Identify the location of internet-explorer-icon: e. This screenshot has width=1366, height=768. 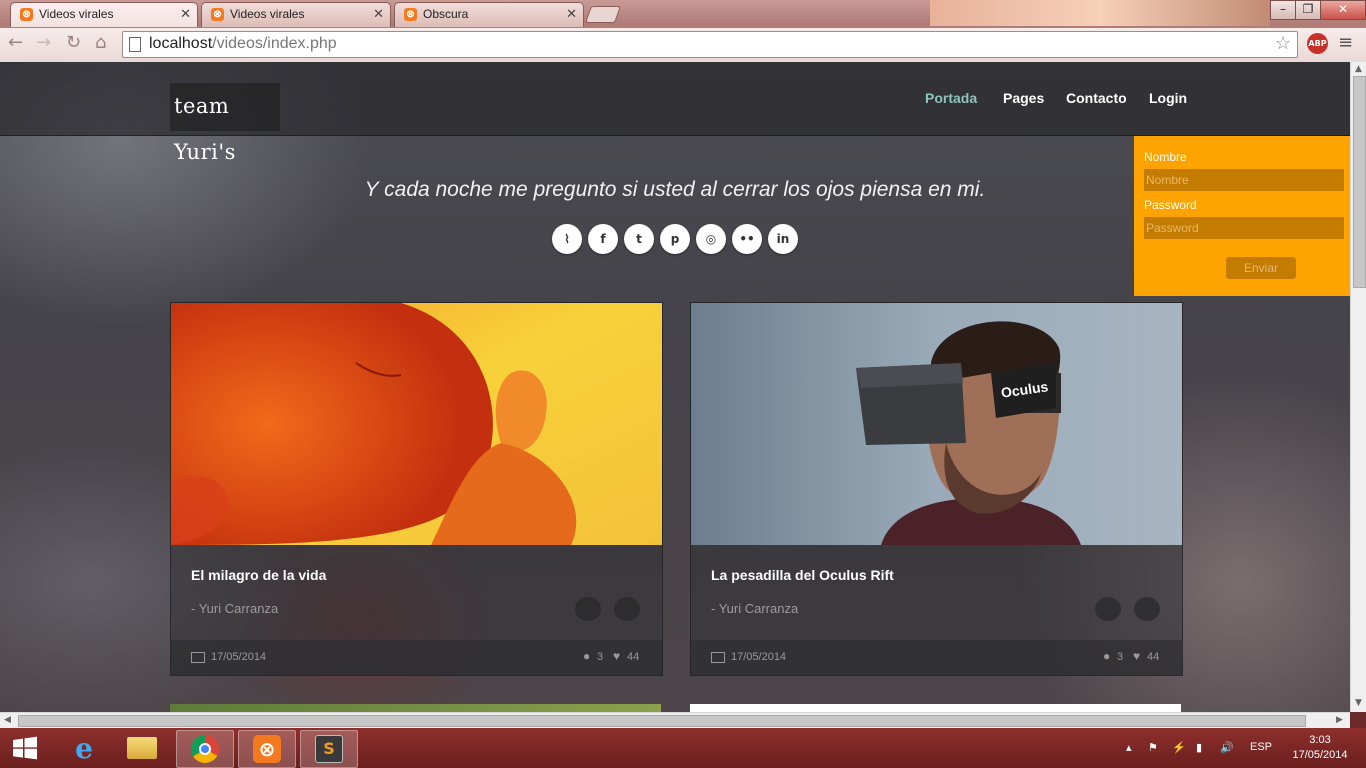
(84, 748).